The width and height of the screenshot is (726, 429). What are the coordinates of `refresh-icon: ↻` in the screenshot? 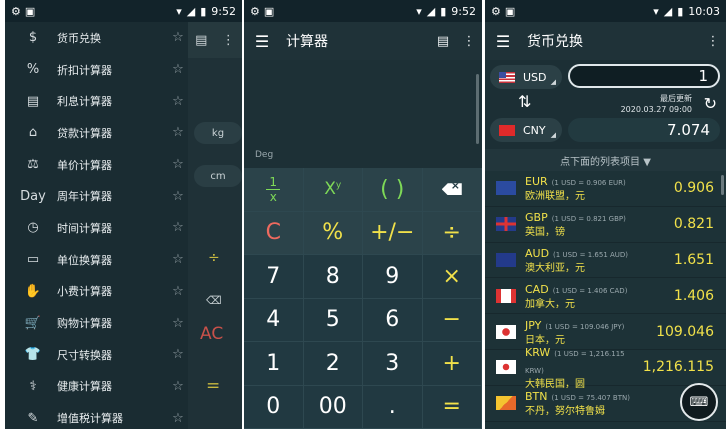 It's located at (710, 103).